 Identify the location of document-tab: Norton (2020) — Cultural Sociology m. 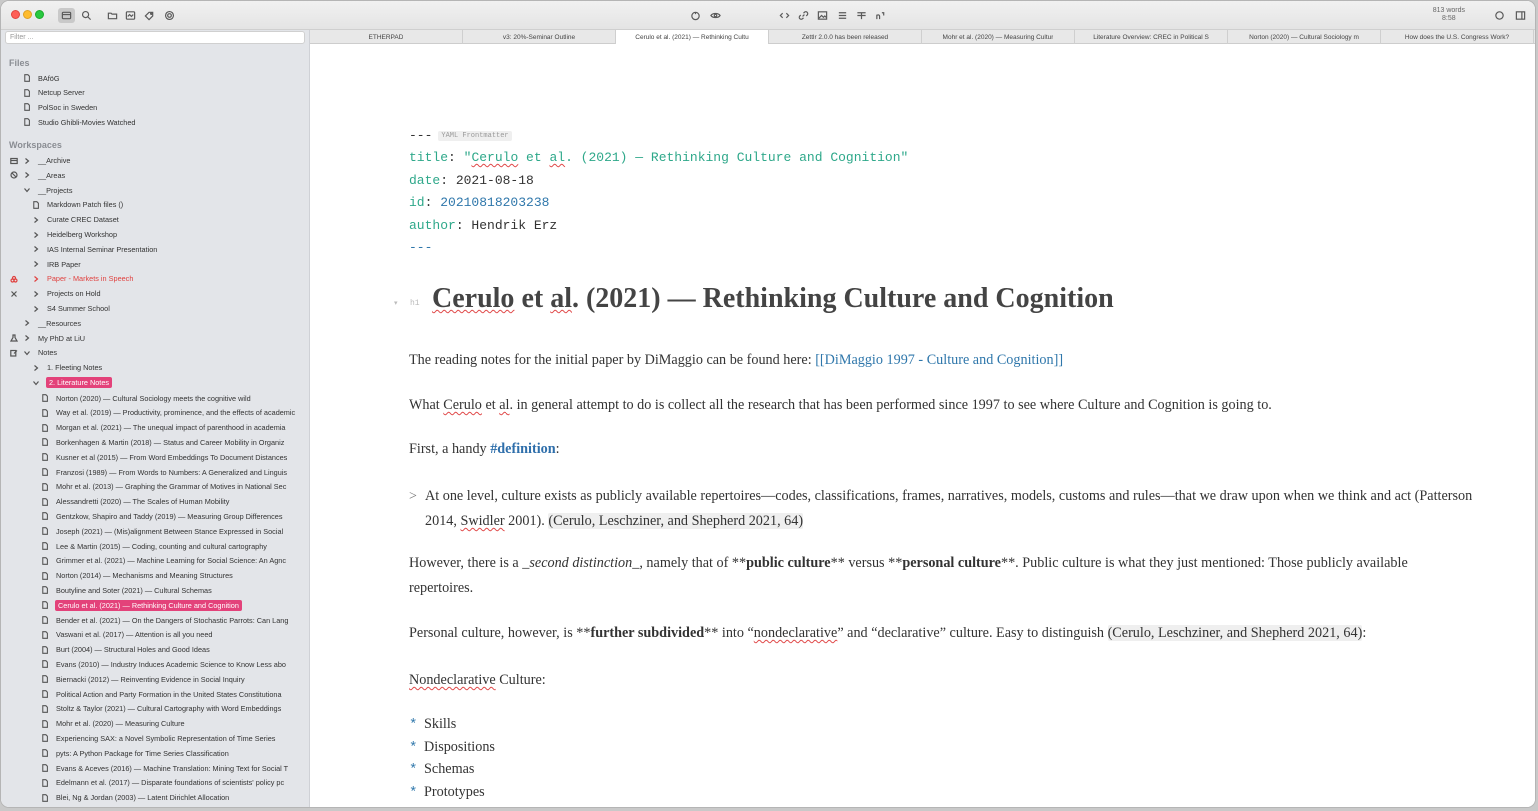
(1304, 37).